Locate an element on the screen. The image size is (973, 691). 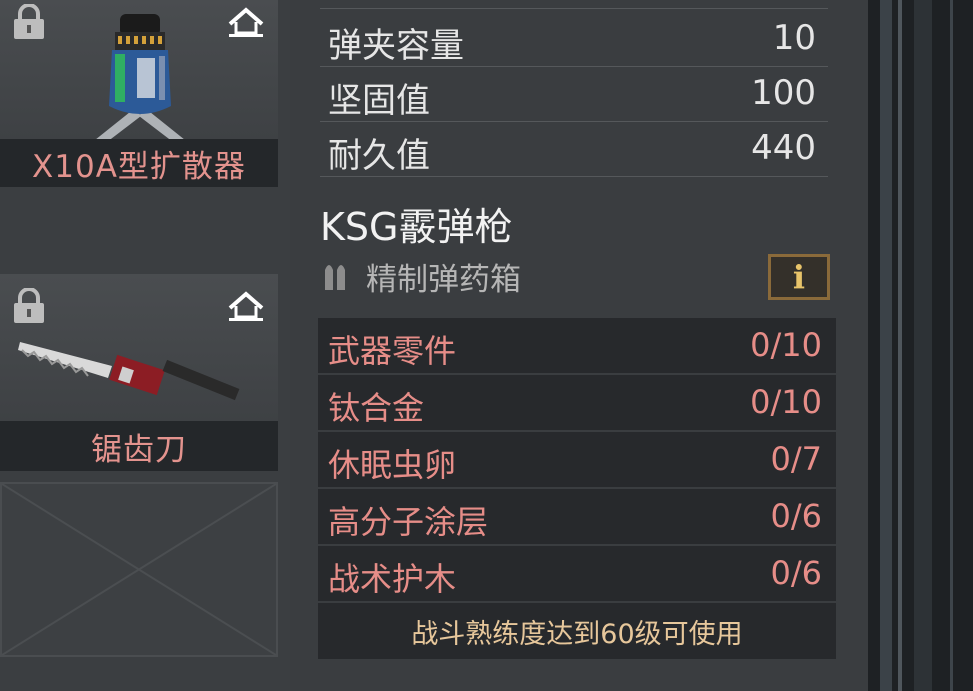
item-card-saw-blade: 锯齿刀 is located at coordinates (139, 372).